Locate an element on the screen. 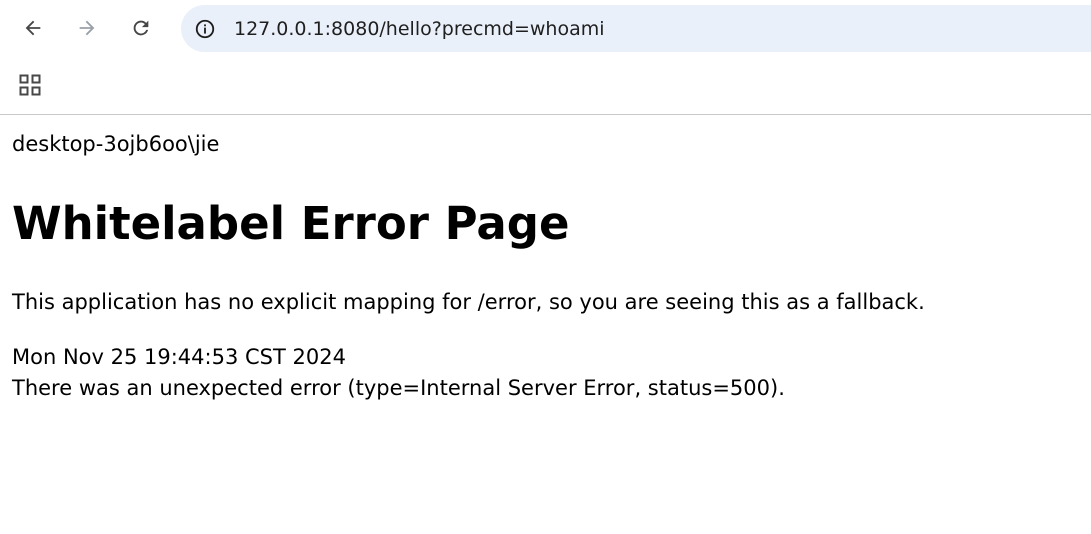 This screenshot has width=1091, height=534. browser-toolbar: 127.0.0.1:8080/hello?precmd=whoami is located at coordinates (545, 28).